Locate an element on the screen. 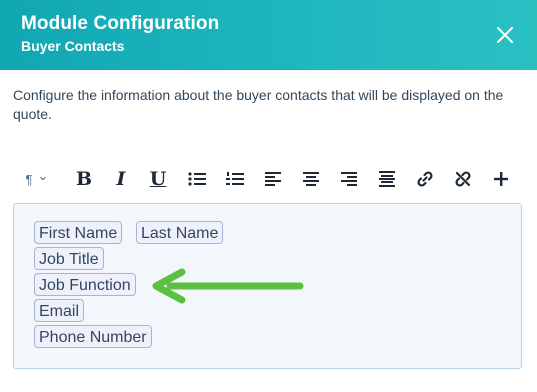 This screenshot has height=392, width=537. insert-more-button is located at coordinates (501, 179).